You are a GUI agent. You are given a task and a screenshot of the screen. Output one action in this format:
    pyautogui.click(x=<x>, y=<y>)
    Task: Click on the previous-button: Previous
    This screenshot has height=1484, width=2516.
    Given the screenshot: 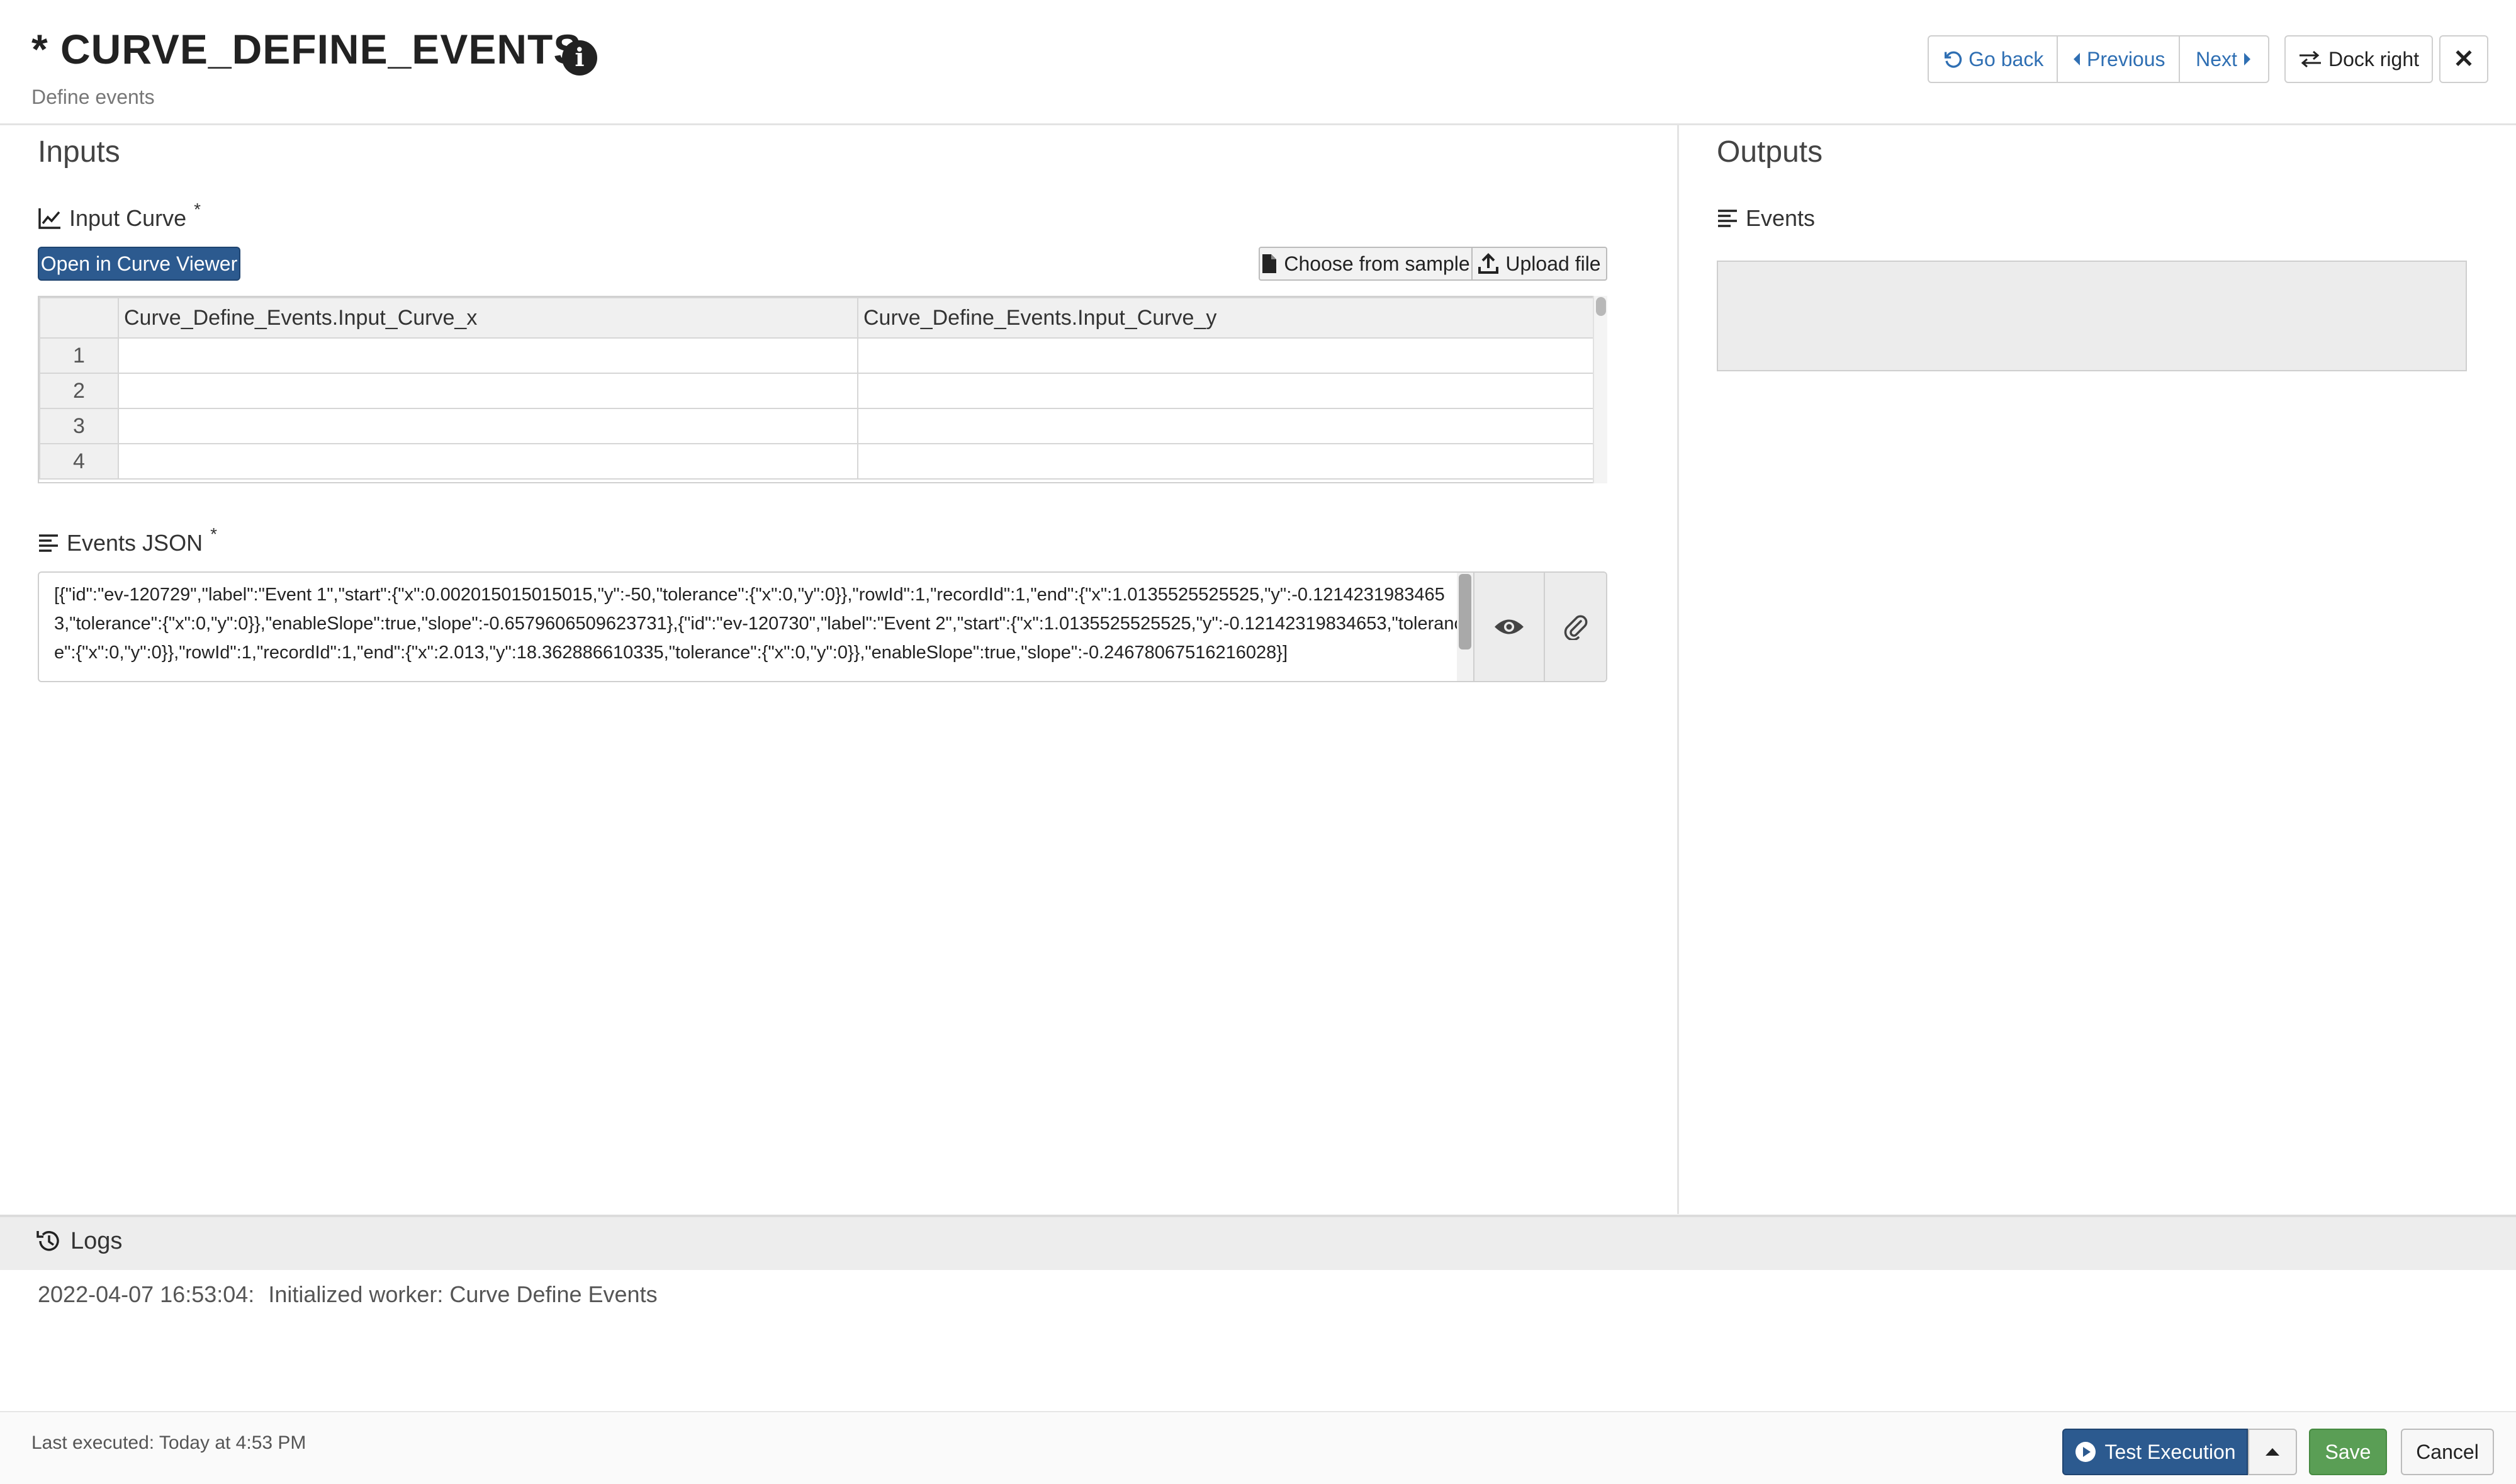 What is the action you would take?
    pyautogui.click(x=2119, y=59)
    